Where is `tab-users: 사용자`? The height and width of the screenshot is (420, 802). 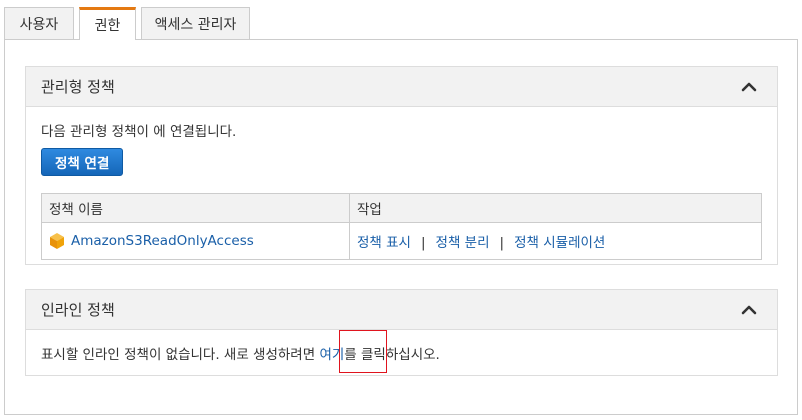 tab-users: 사용자 is located at coordinates (39, 23).